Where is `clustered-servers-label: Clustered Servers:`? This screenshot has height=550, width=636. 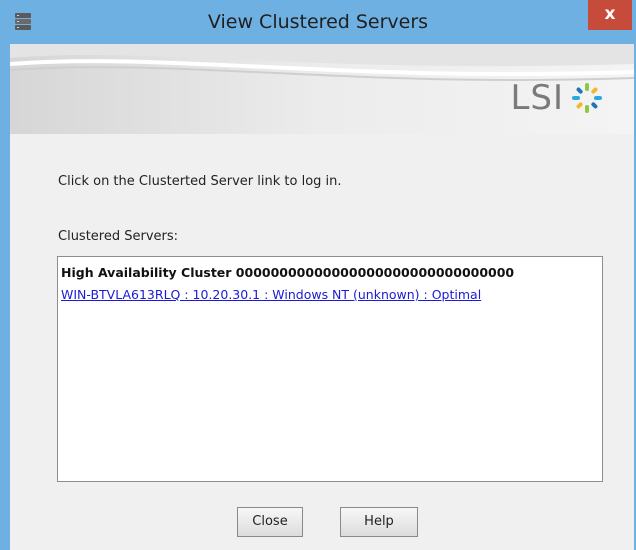
clustered-servers-label: Clustered Servers: is located at coordinates (118, 236).